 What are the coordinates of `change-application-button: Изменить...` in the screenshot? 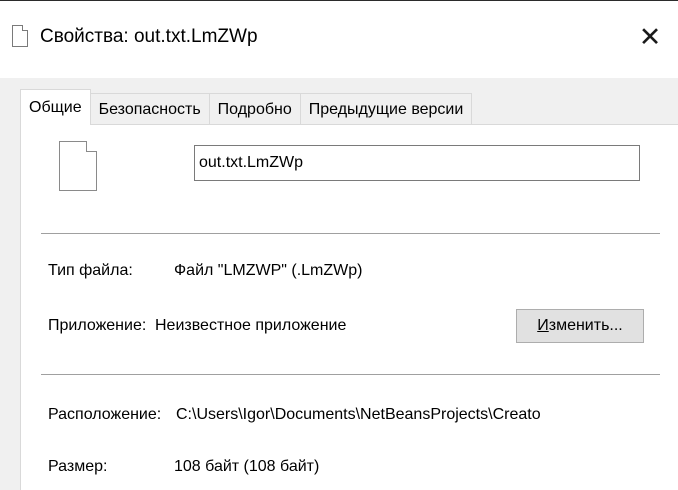 It's located at (580, 326).